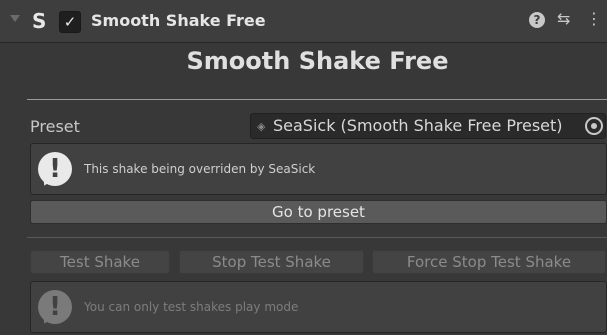  Describe the element at coordinates (318, 307) in the screenshot. I see `play-mode-help-box: ! You can only test shakes play mode` at that location.